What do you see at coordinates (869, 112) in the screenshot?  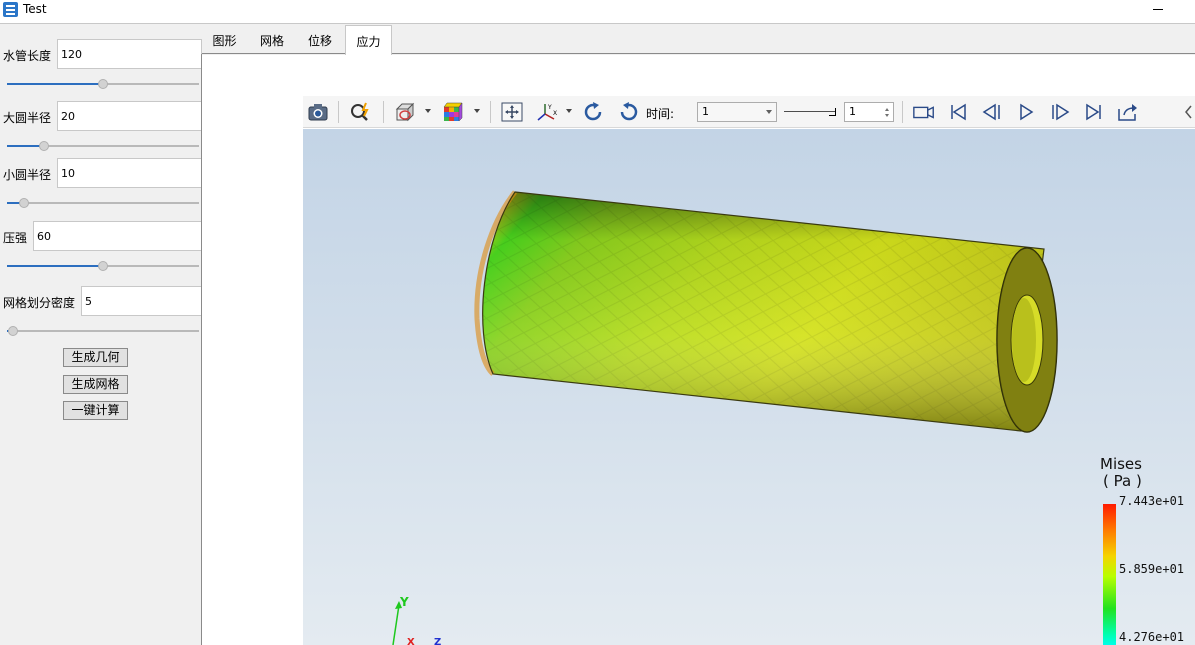 I see `step-spinbox: 1` at bounding box center [869, 112].